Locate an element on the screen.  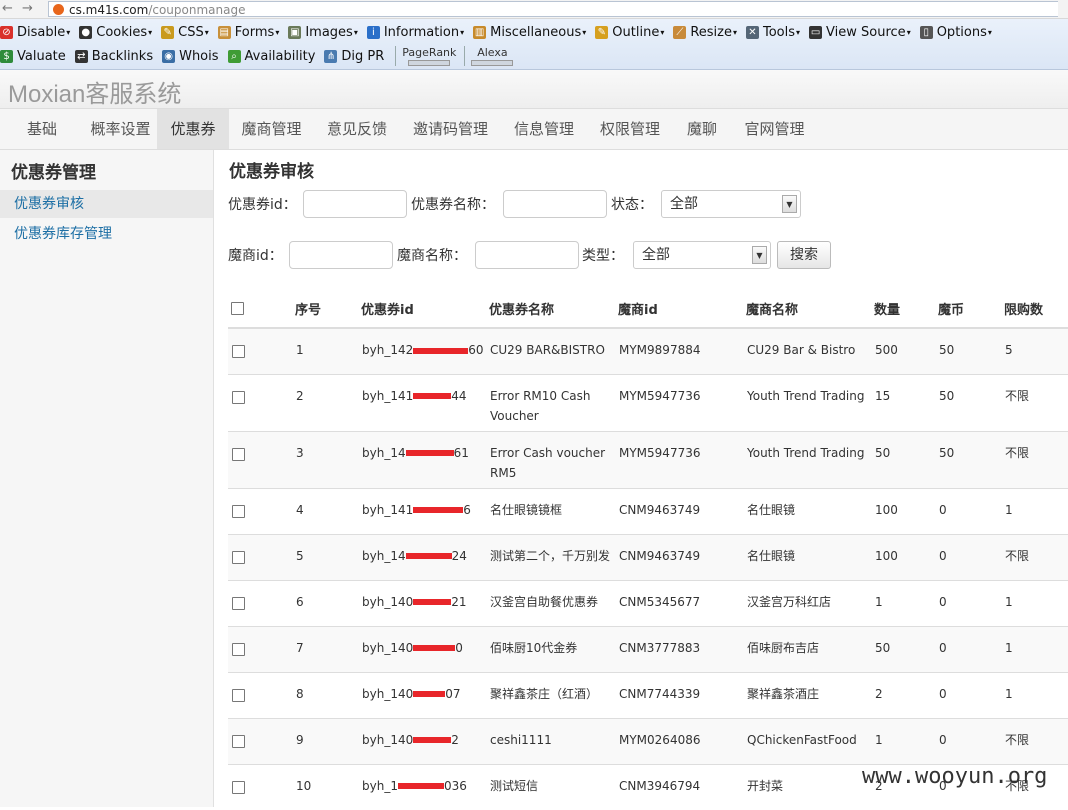
toolbar-item-resize: ⟋ Resize ▾ is located at coordinates (705, 32).